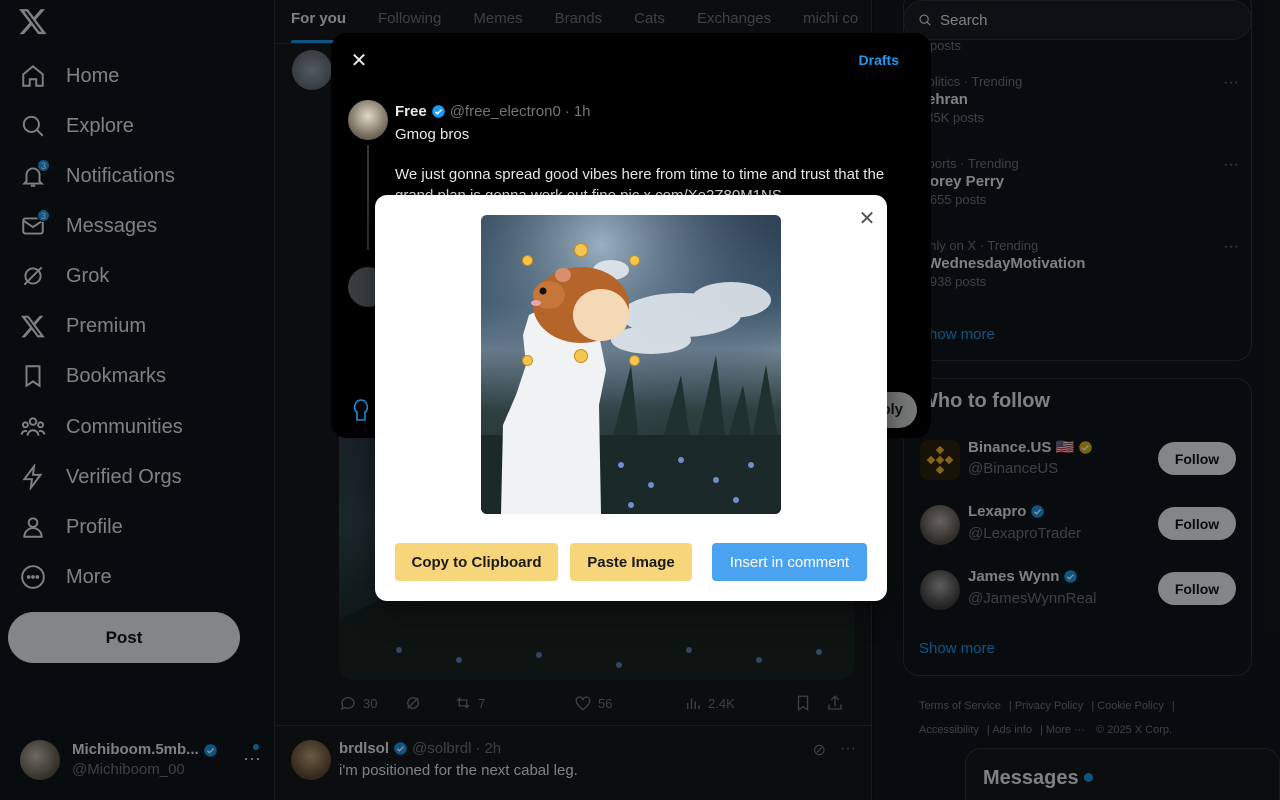  I want to click on reply-action: 30, so click(371, 703).